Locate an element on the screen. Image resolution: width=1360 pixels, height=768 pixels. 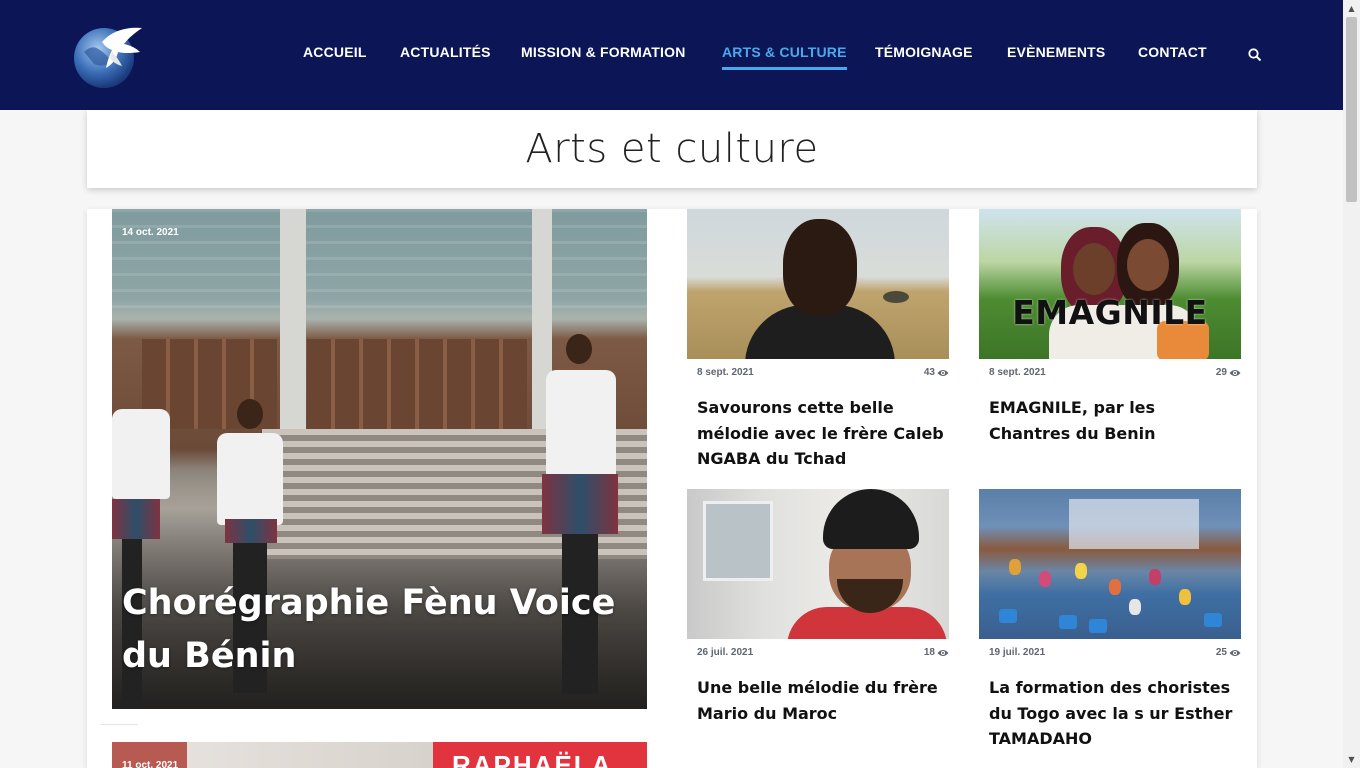
scroll-up-arrow-icon: ▲ is located at coordinates (1351, 8).